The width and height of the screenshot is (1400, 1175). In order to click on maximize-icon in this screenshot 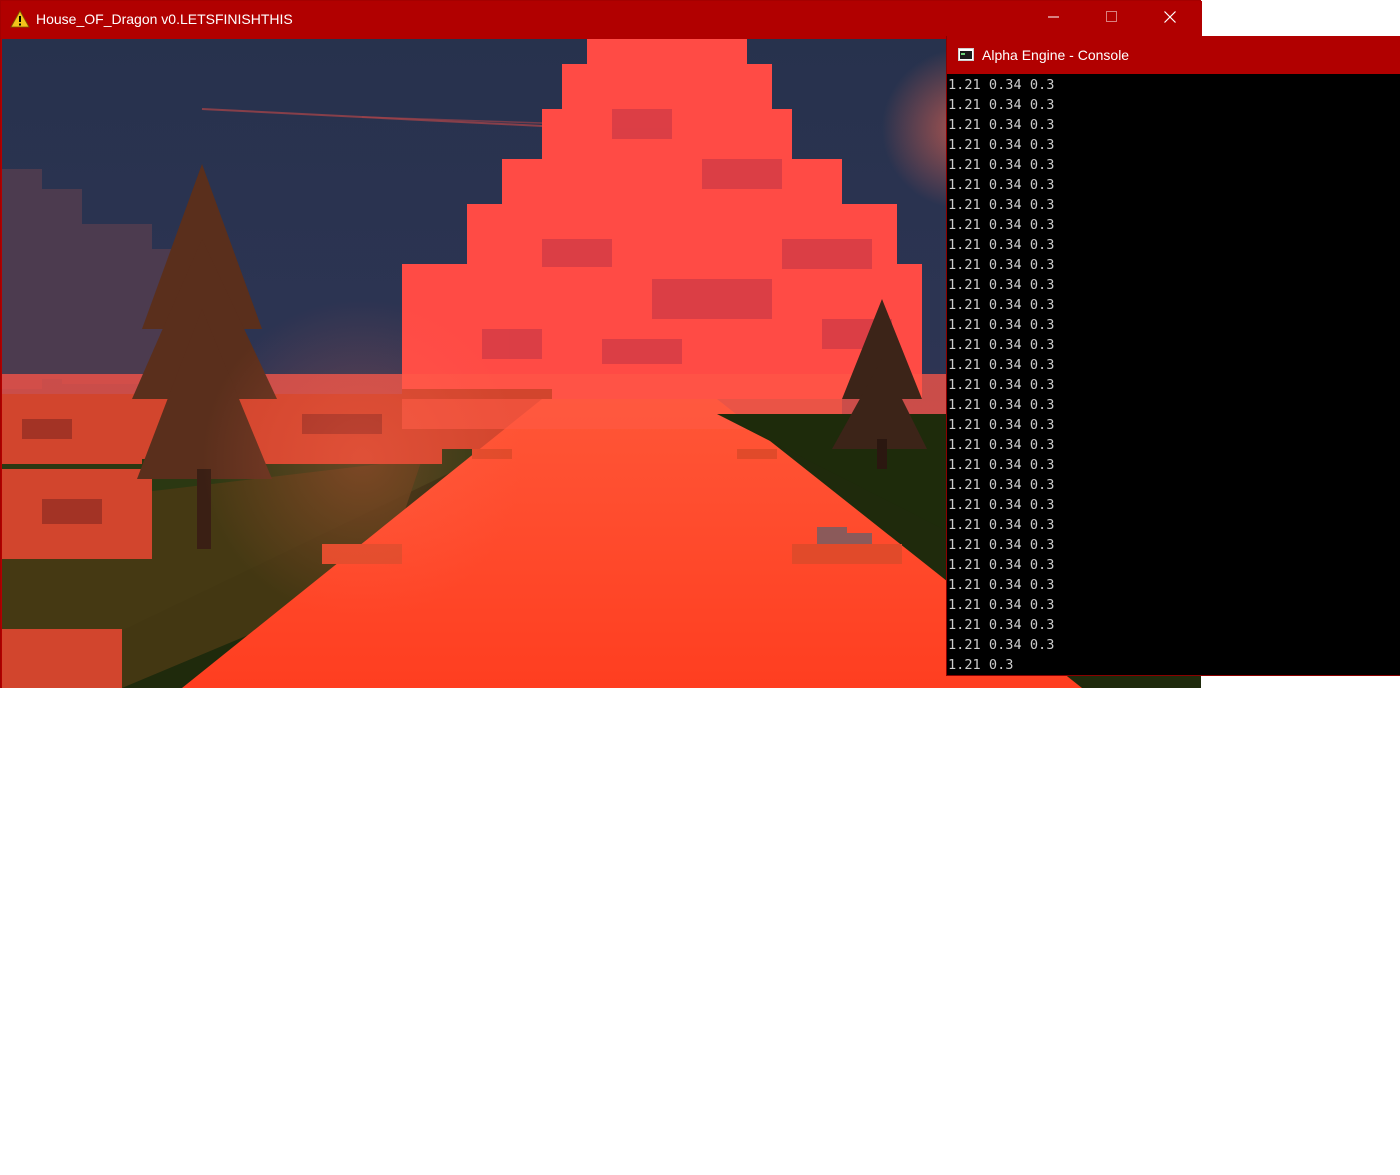, I will do `click(1112, 19)`.